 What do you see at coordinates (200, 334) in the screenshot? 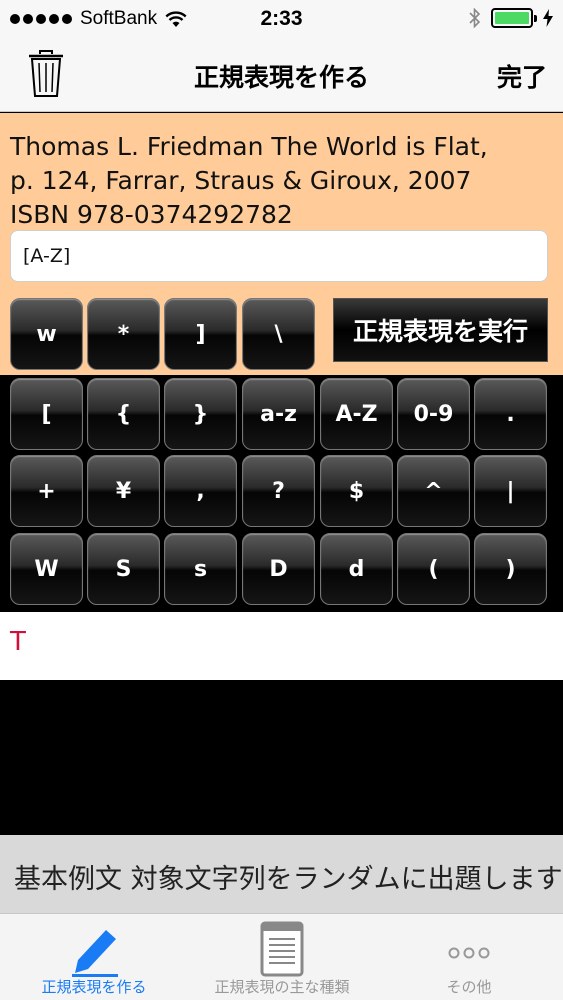
I see `key-right-bracket: ]` at bounding box center [200, 334].